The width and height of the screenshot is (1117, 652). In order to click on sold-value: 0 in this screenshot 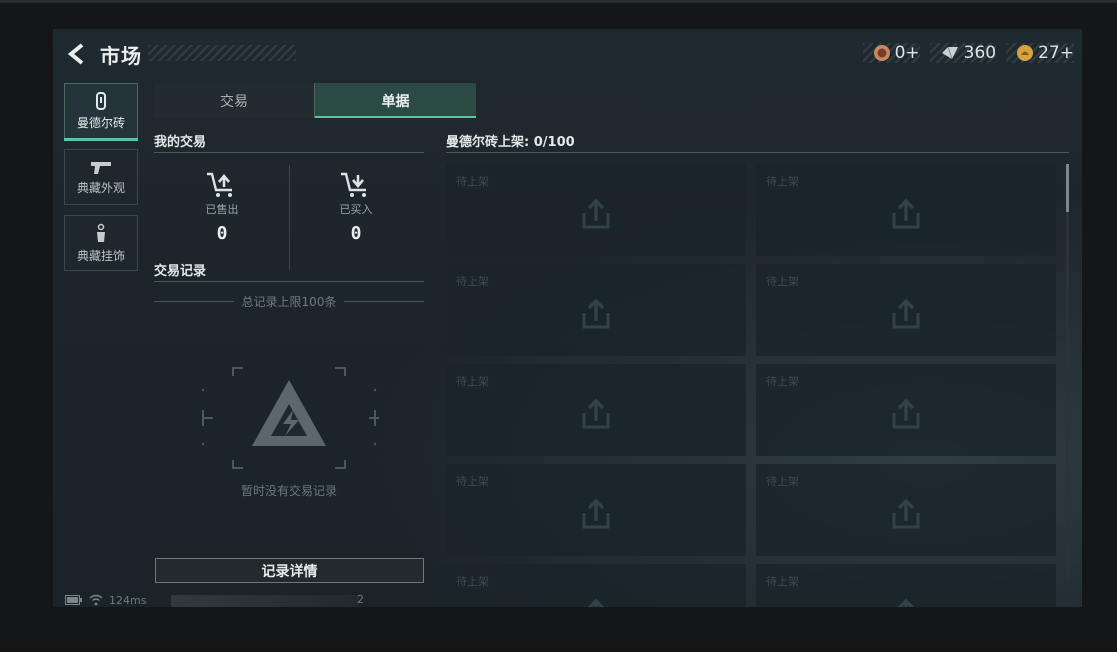, I will do `click(222, 233)`.